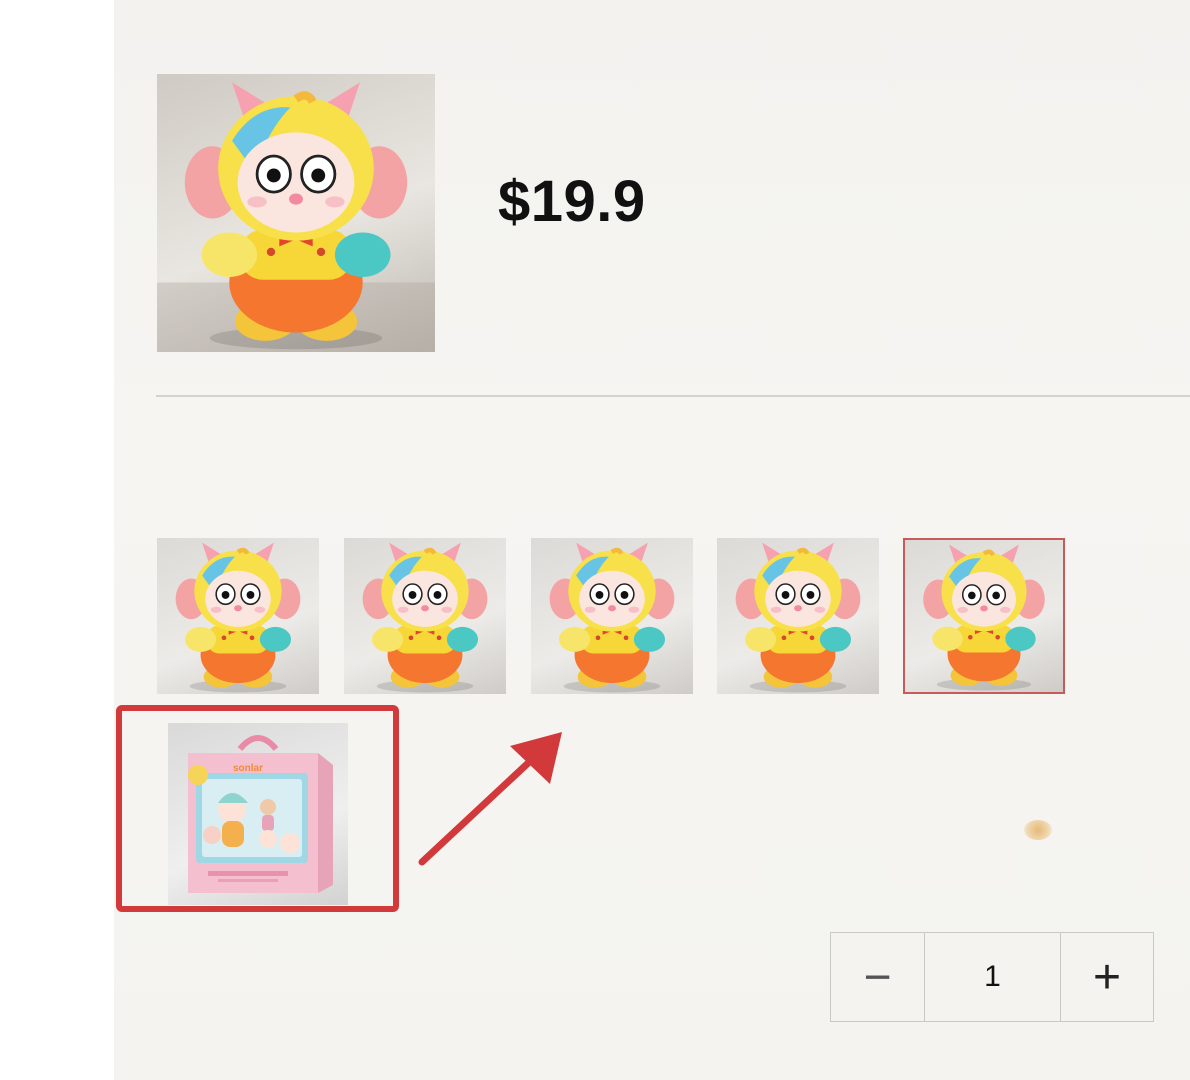  What do you see at coordinates (1038, 830) in the screenshot?
I see `paper-stain` at bounding box center [1038, 830].